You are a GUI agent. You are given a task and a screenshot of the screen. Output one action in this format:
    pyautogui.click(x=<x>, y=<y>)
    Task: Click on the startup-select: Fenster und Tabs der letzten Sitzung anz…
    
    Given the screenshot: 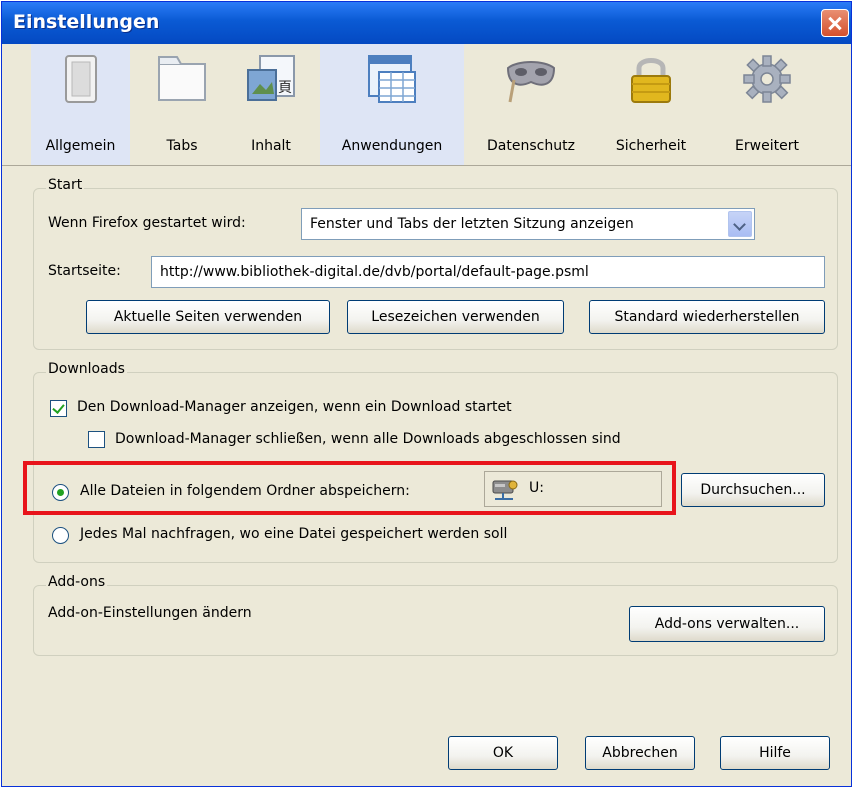 What is the action you would take?
    pyautogui.click(x=528, y=224)
    